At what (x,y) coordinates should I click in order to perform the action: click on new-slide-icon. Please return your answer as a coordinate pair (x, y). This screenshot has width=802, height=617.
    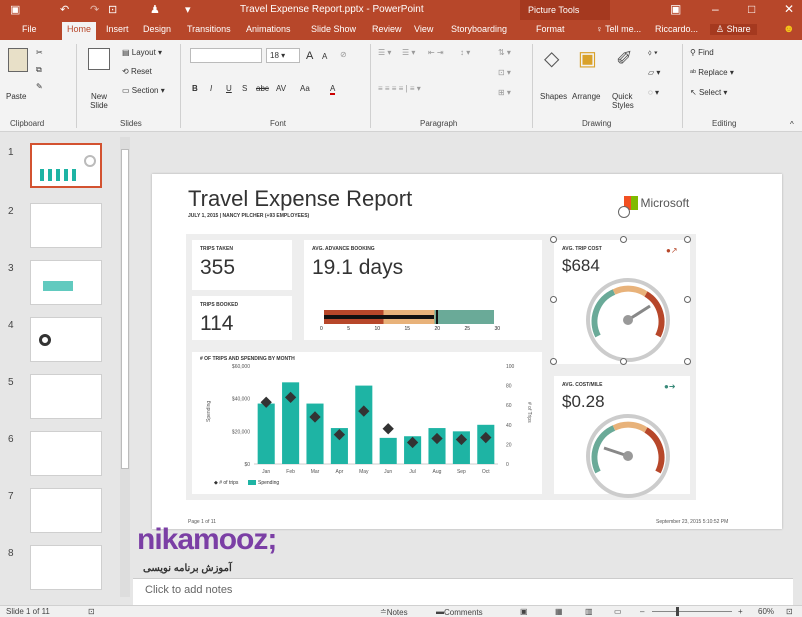
    Looking at the image, I should click on (99, 60).